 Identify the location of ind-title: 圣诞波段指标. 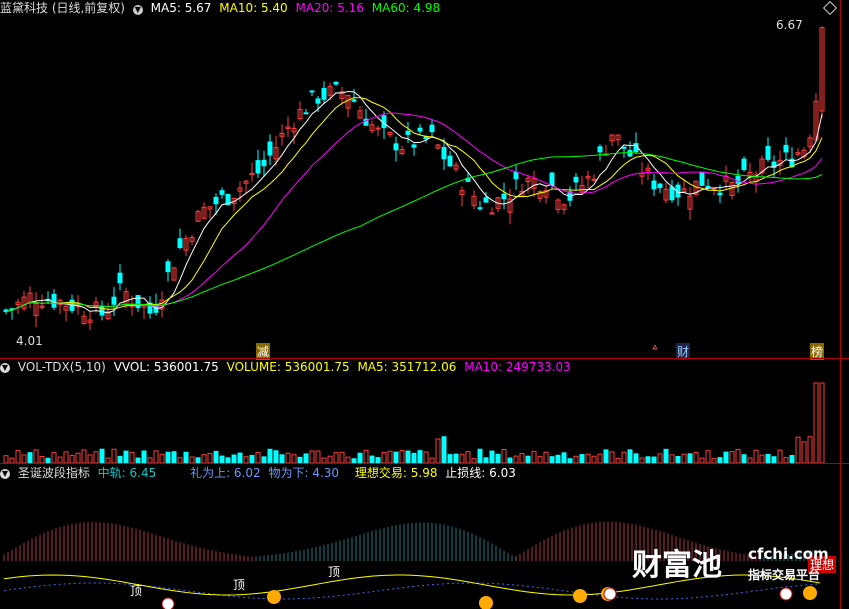
(54, 473).